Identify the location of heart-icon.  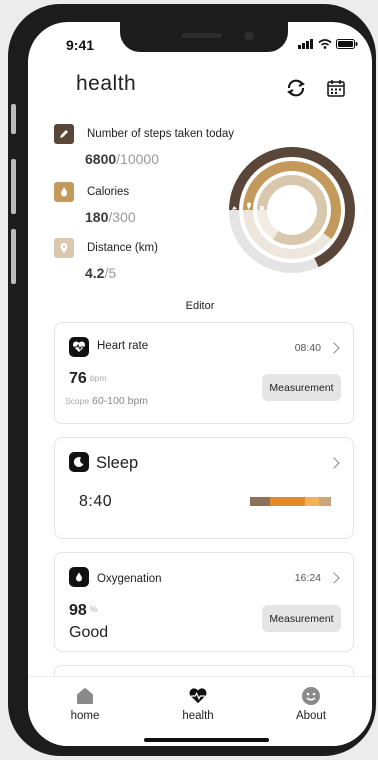
(198, 696).